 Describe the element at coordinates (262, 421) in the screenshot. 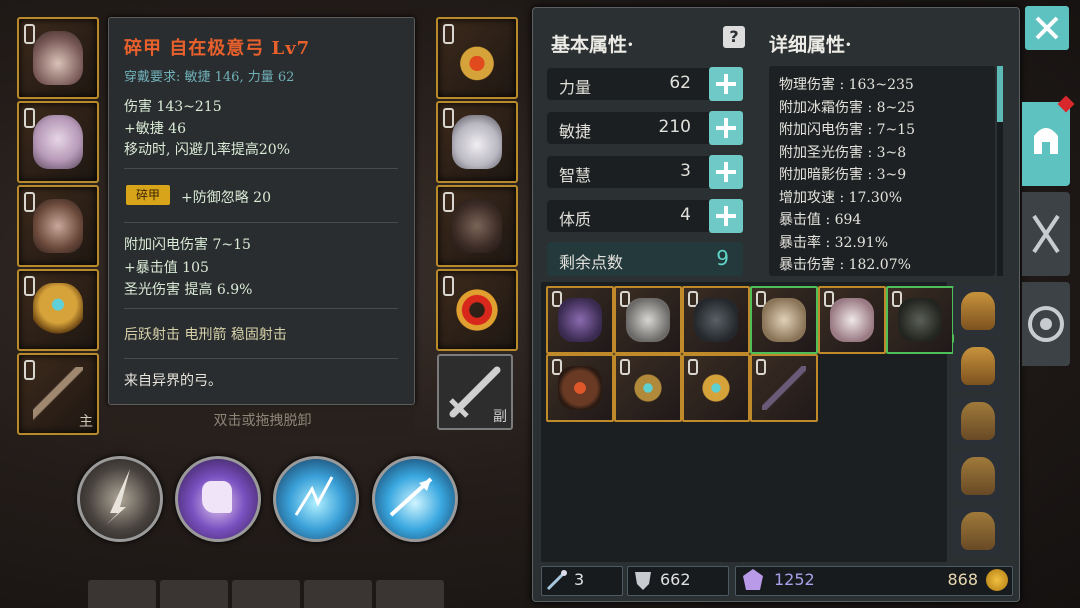

I see `unequip-hint: 双击或拖拽脱卸` at that location.